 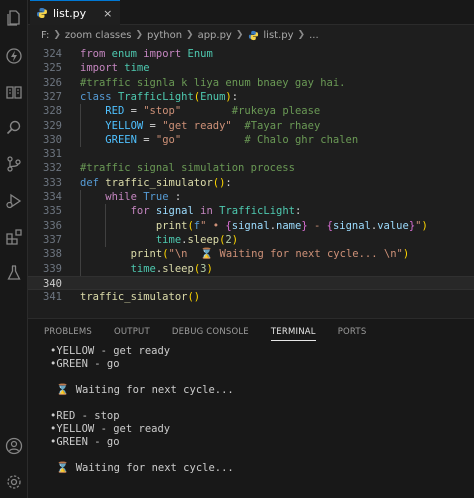 I want to click on code-token: print, so click(x=171, y=225).